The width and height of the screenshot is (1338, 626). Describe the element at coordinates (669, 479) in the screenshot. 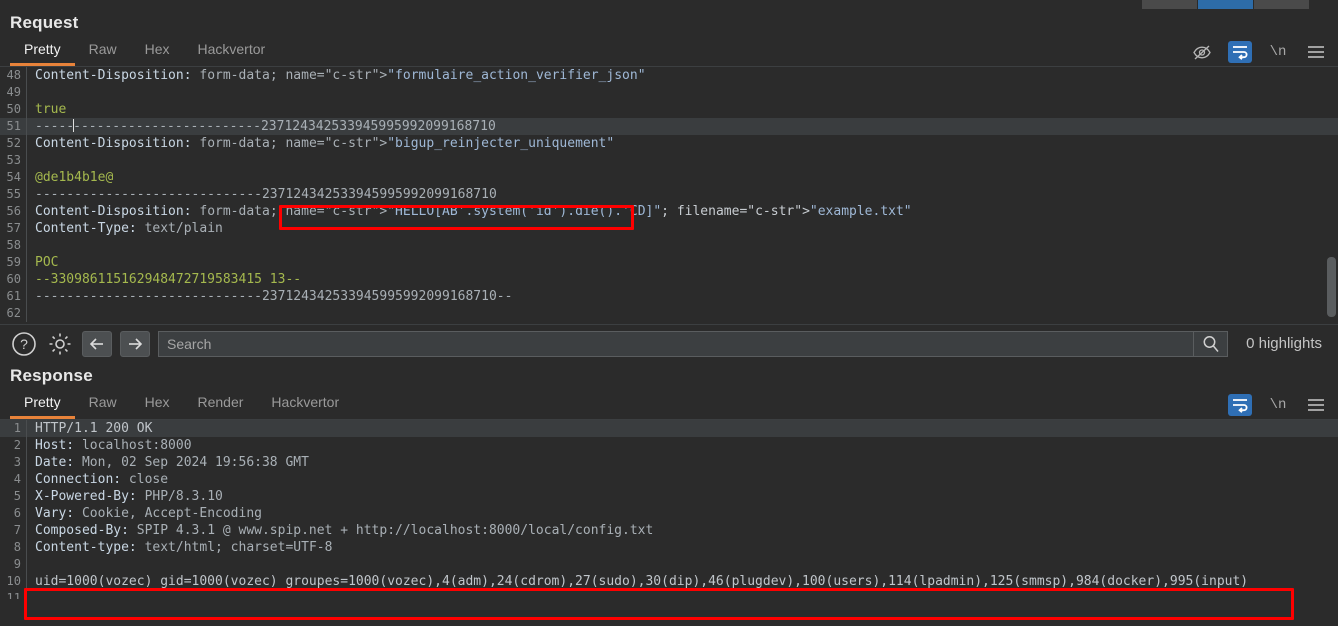

I see `code-line: 4 Connection: close` at that location.